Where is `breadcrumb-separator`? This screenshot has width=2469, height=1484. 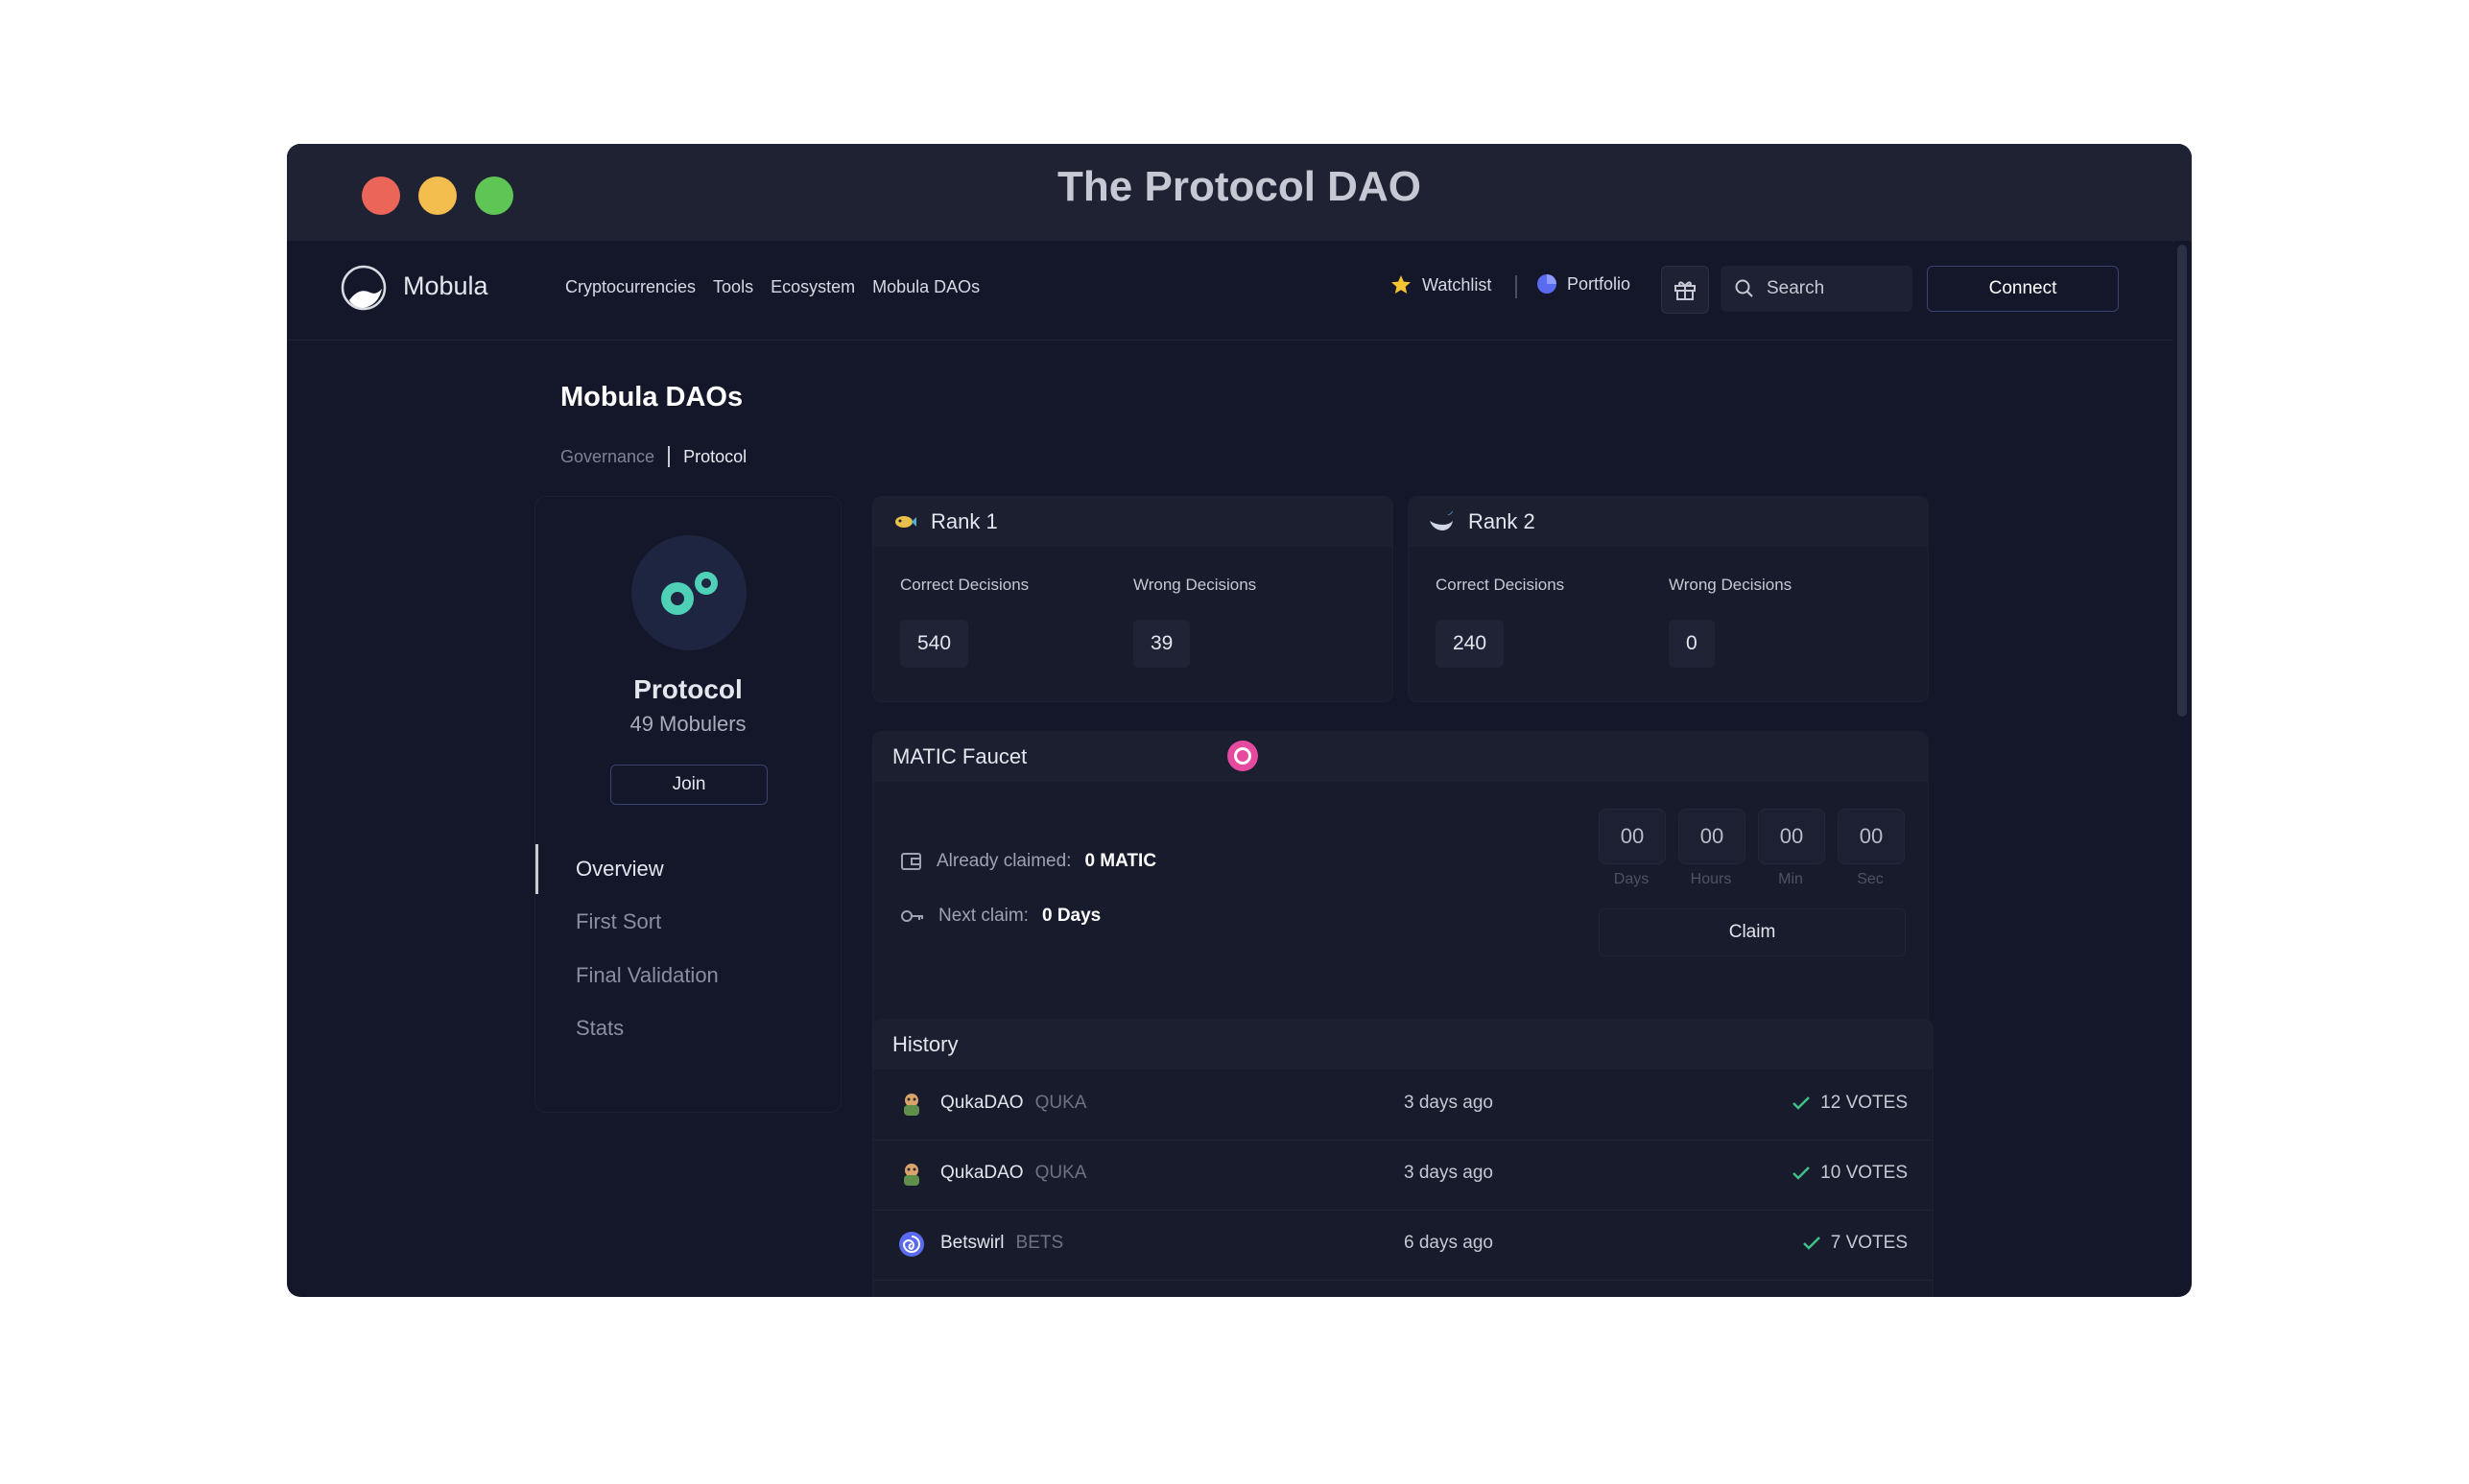 breadcrumb-separator is located at coordinates (669, 457).